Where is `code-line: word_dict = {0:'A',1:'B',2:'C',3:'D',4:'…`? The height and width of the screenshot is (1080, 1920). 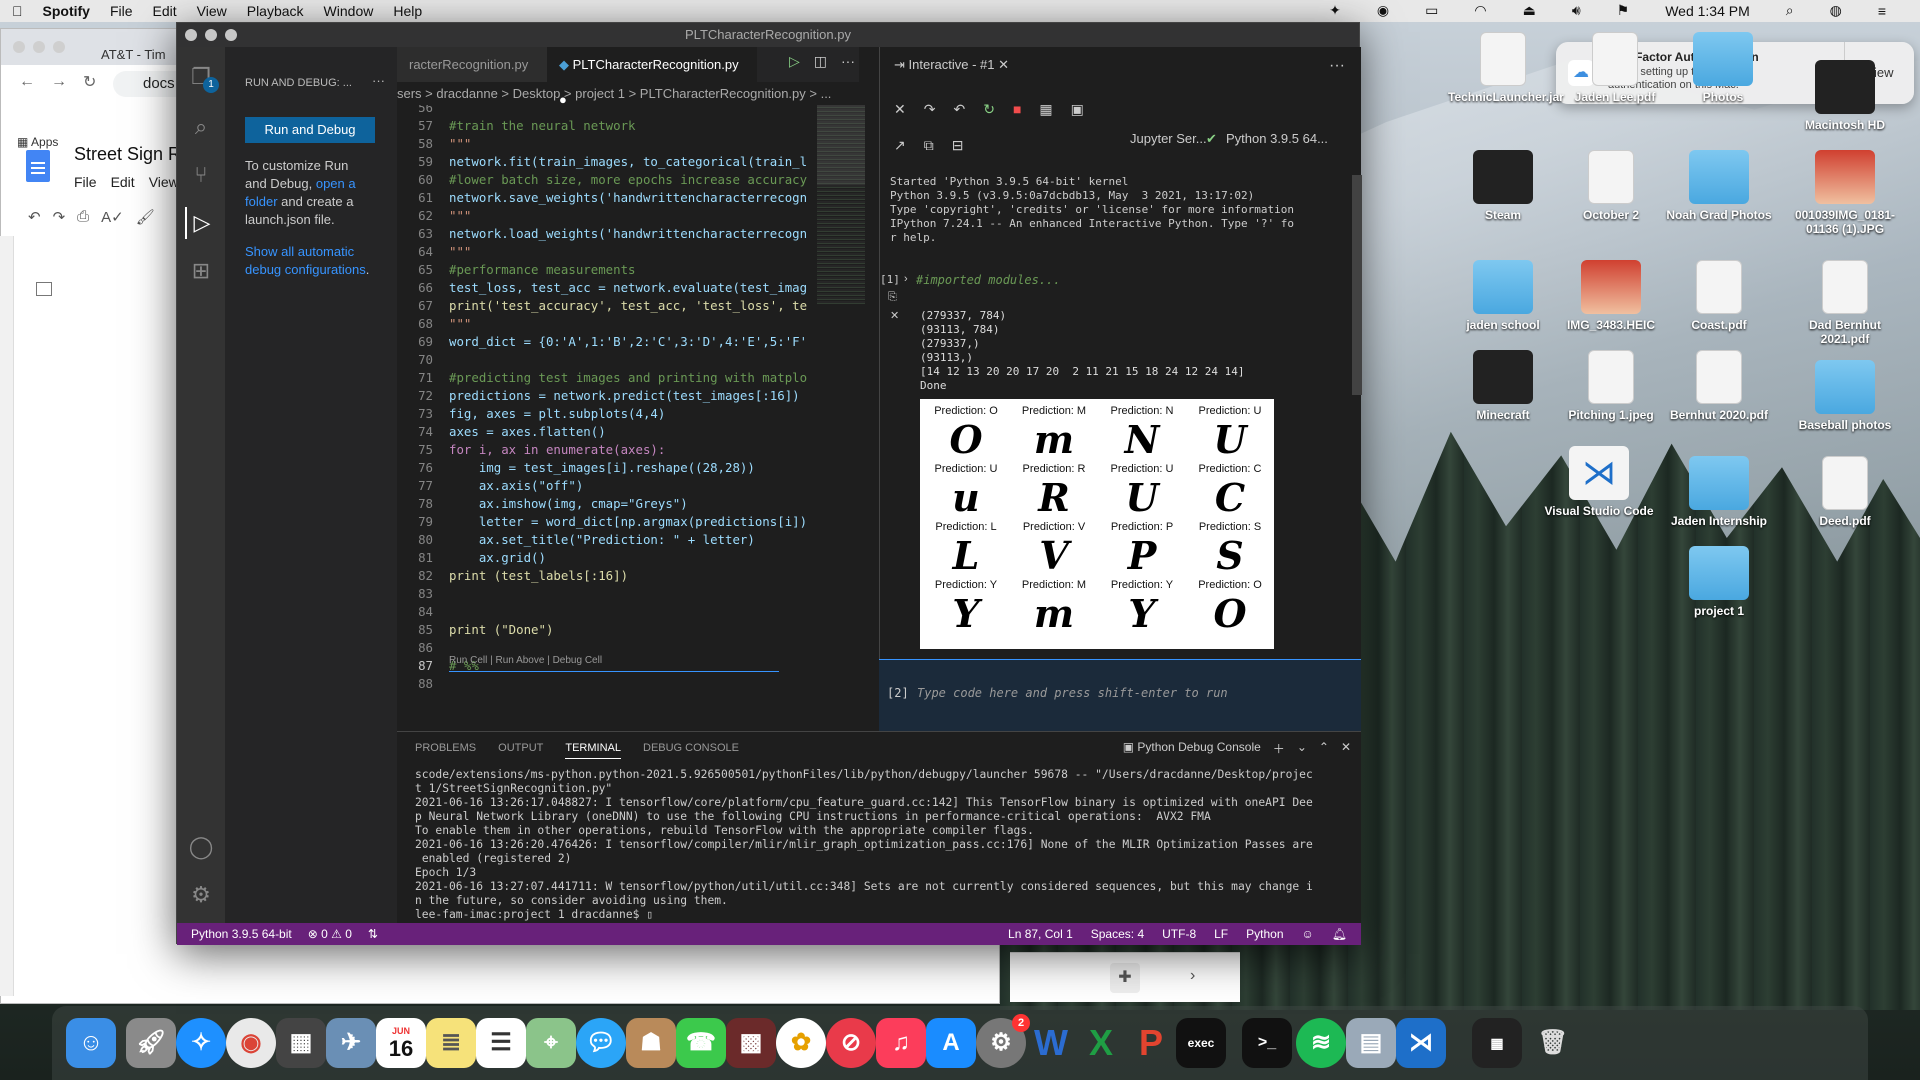
code-line: word_dict = {0:'A',1:'B',2:'C',3:'D',4:'… is located at coordinates (628, 342).